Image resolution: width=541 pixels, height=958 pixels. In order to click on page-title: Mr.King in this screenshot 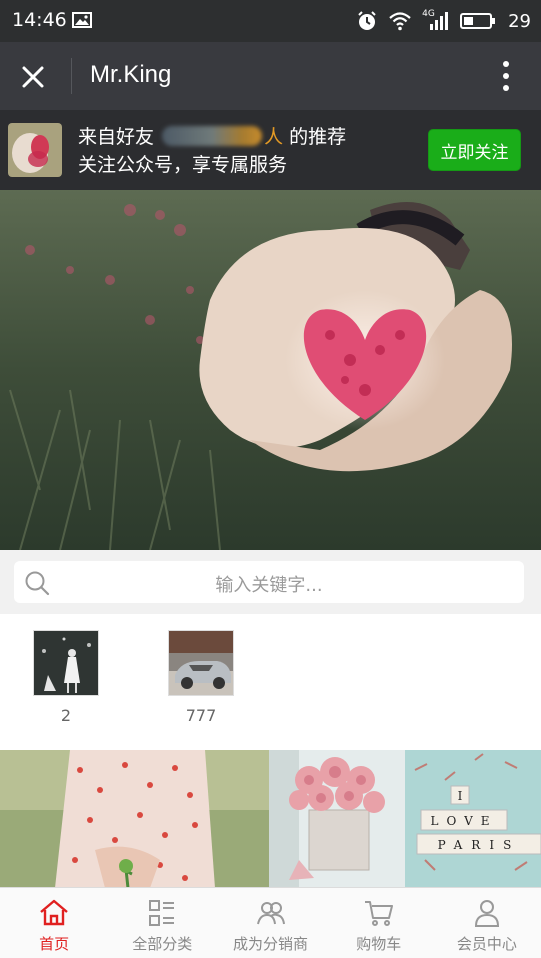, I will do `click(131, 74)`.